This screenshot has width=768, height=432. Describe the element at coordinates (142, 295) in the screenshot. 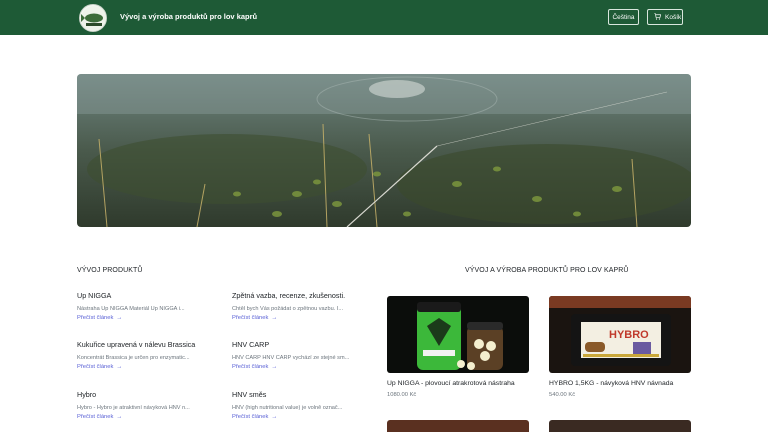

I see `article-title: Up NIGGA` at that location.